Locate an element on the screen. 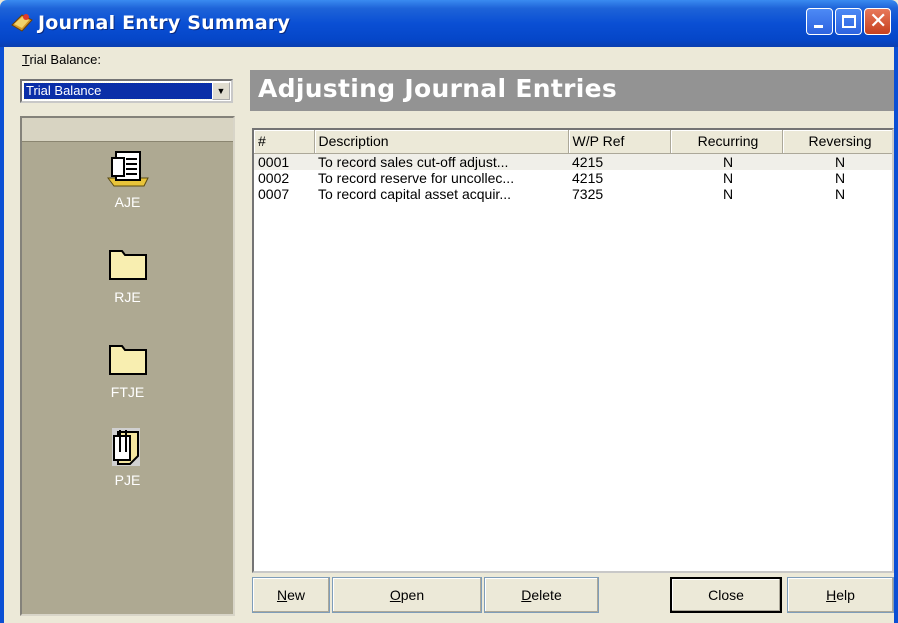  minimize-icon is located at coordinates (818, 26).